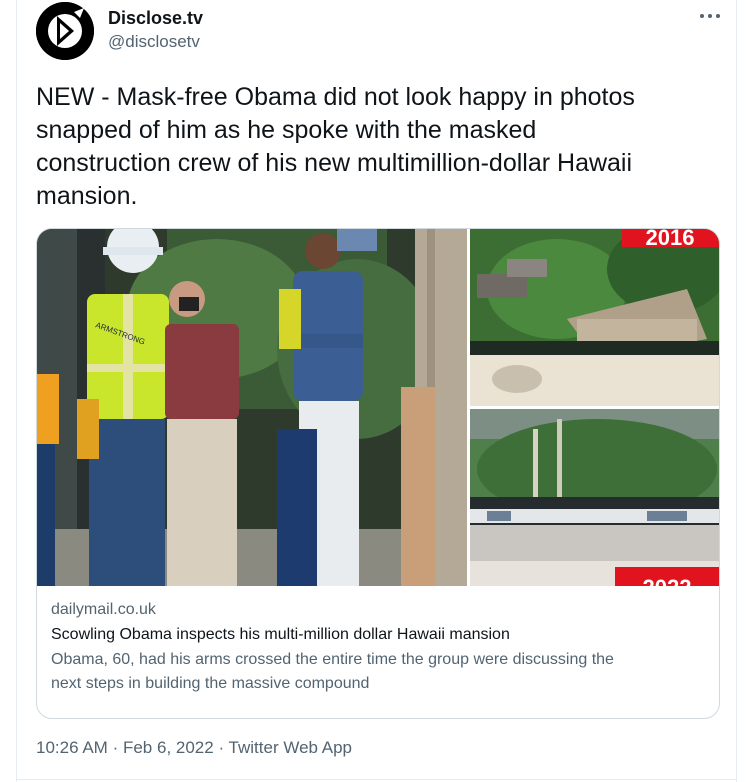 This screenshot has height=782, width=746. Describe the element at coordinates (670, 239) in the screenshot. I see `badge-top-text: 2016` at that location.